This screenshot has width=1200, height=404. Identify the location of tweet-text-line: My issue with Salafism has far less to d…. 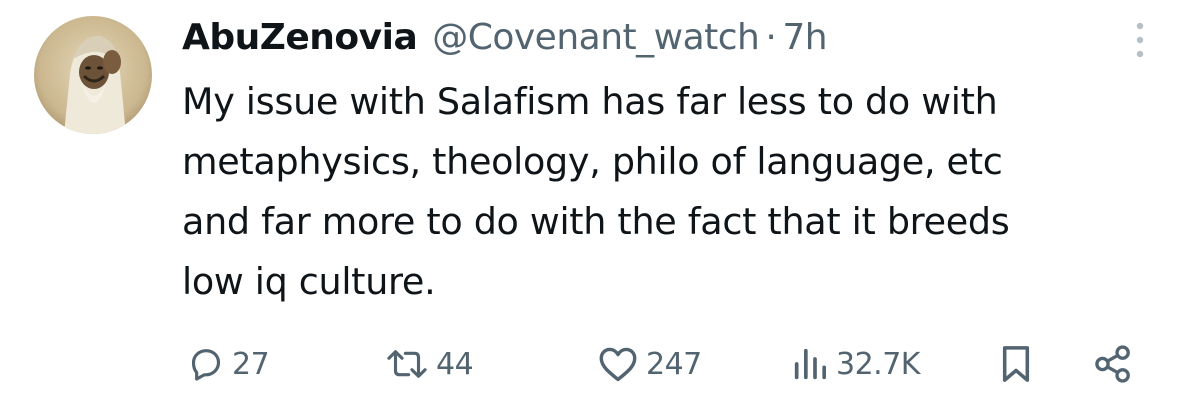
(590, 101).